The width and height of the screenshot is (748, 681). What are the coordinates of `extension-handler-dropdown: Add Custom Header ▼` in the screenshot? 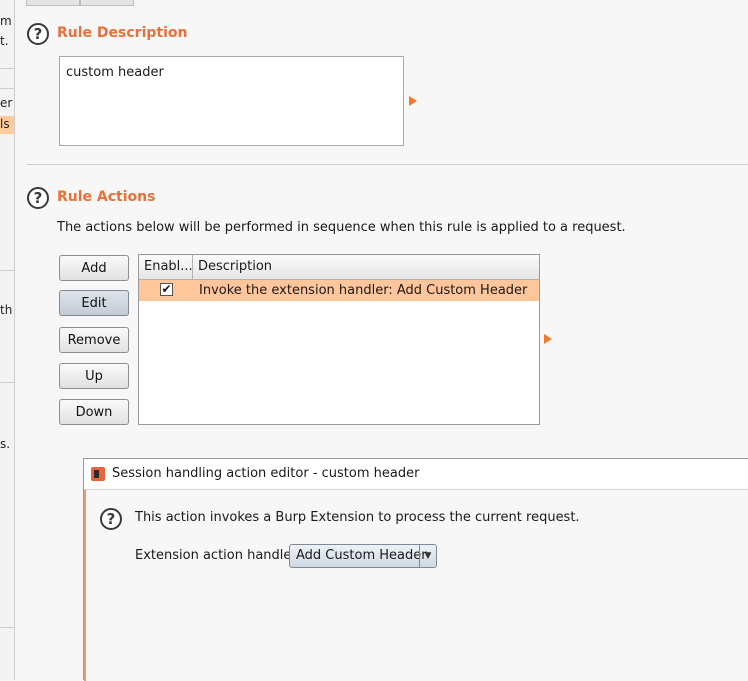 It's located at (363, 556).